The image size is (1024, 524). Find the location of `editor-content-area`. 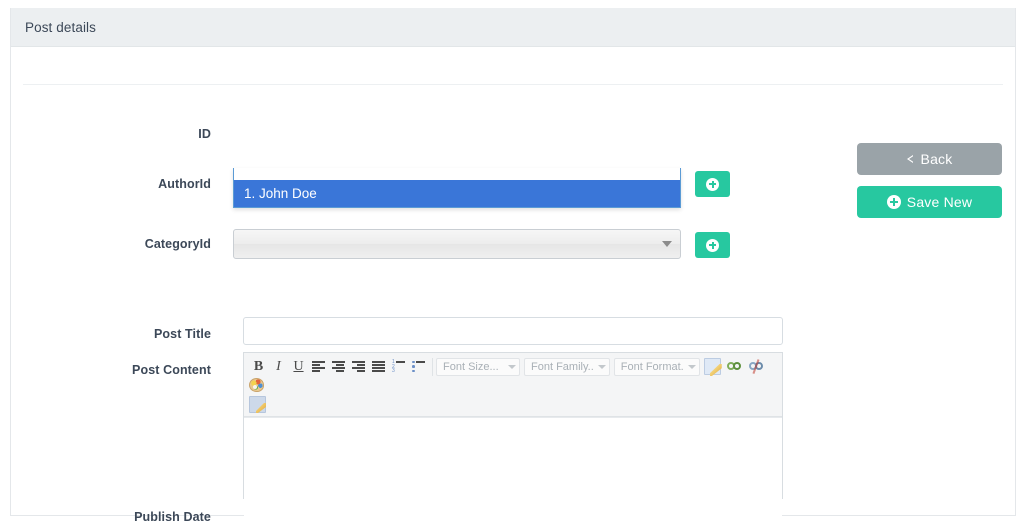

editor-content-area is located at coordinates (513, 467).